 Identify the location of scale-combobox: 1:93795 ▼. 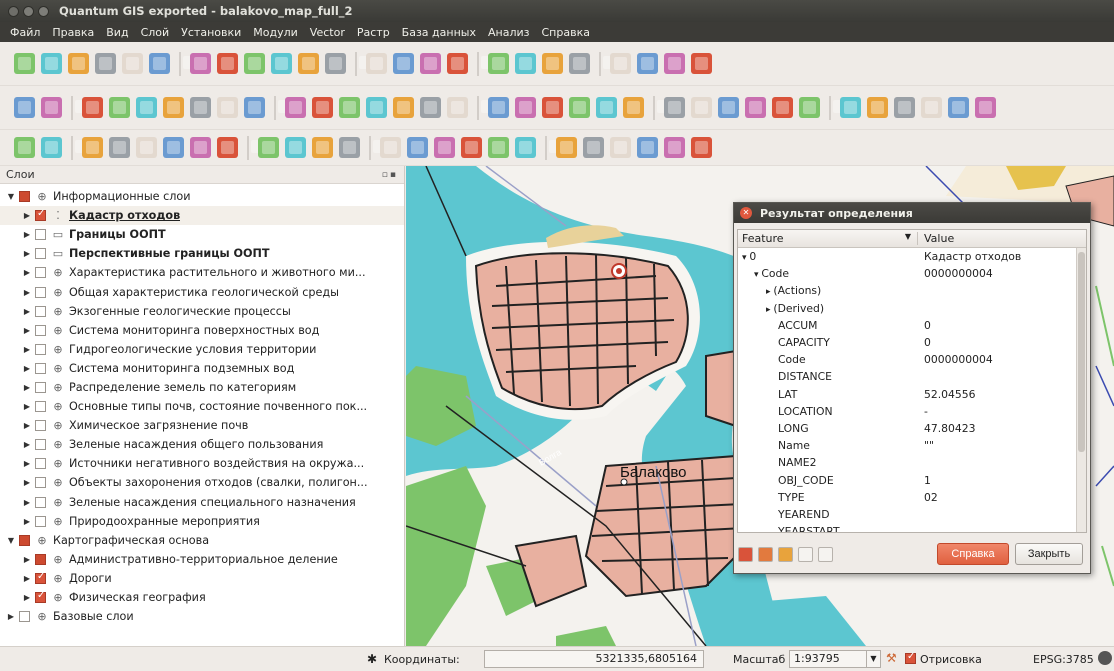
(835, 659).